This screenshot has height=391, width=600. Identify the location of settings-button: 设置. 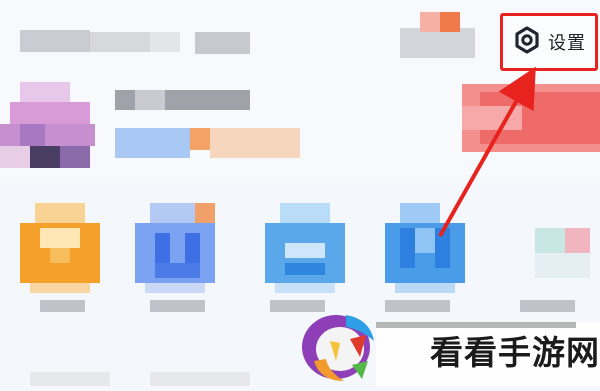
(549, 42).